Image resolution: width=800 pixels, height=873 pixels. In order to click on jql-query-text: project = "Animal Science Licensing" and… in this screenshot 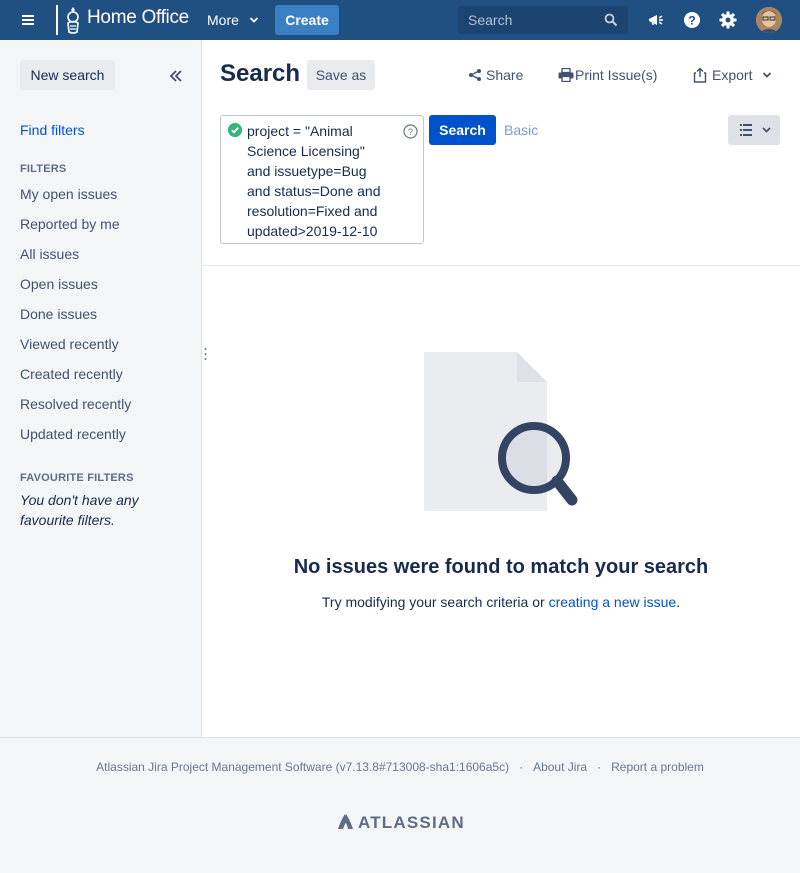, I will do `click(322, 181)`.